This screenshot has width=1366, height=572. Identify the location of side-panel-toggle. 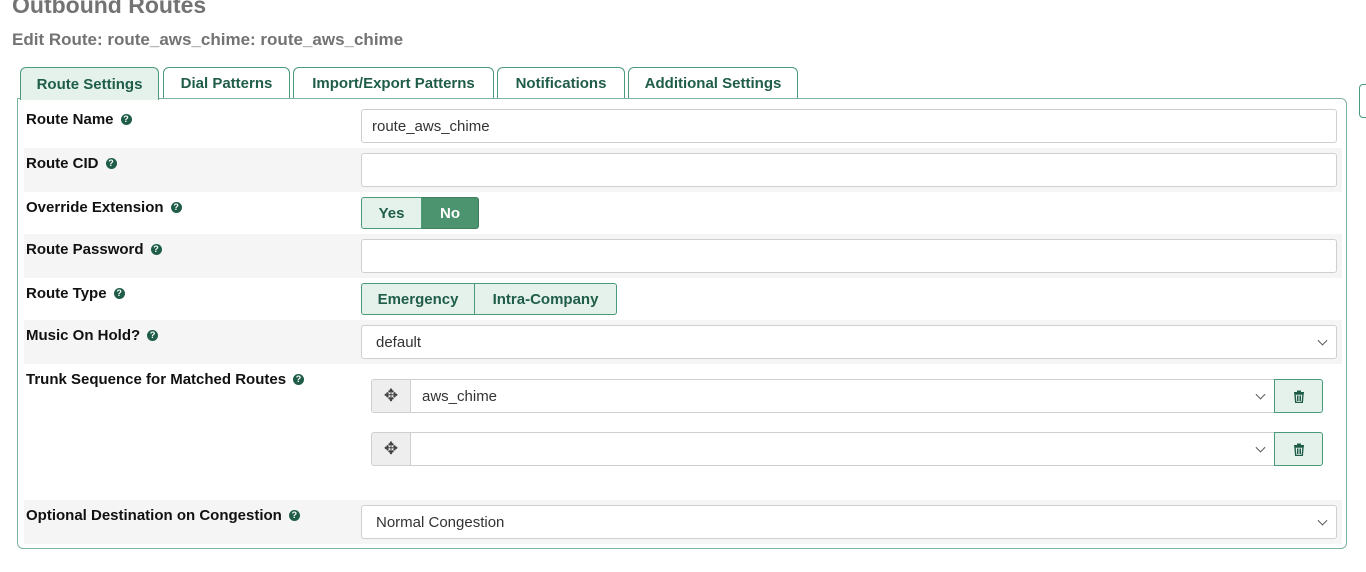
(1362, 101).